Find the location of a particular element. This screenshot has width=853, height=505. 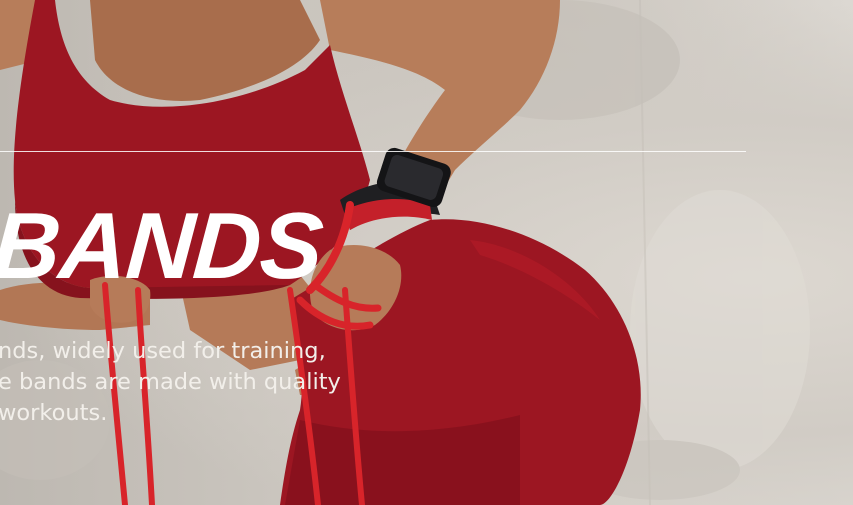

description-line: e bands are made with quality is located at coordinates (170, 382).